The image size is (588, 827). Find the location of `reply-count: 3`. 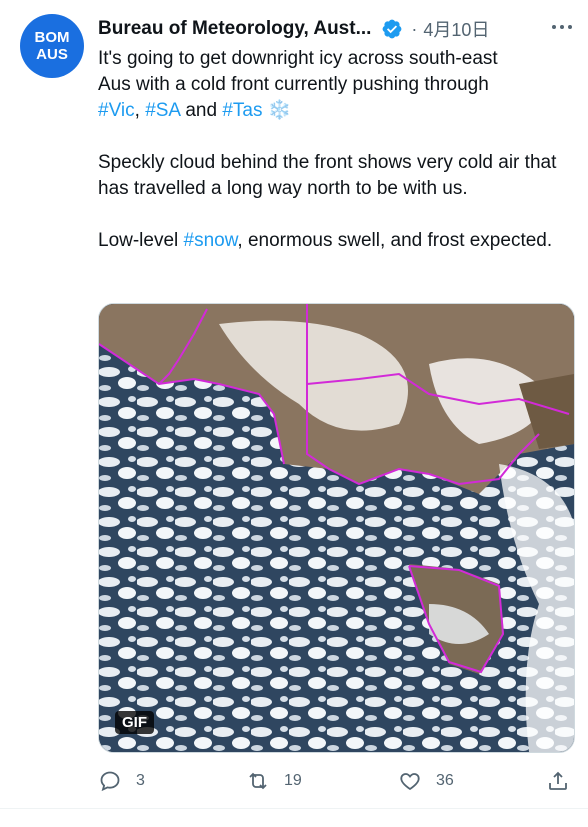

reply-count: 3 is located at coordinates (140, 780).